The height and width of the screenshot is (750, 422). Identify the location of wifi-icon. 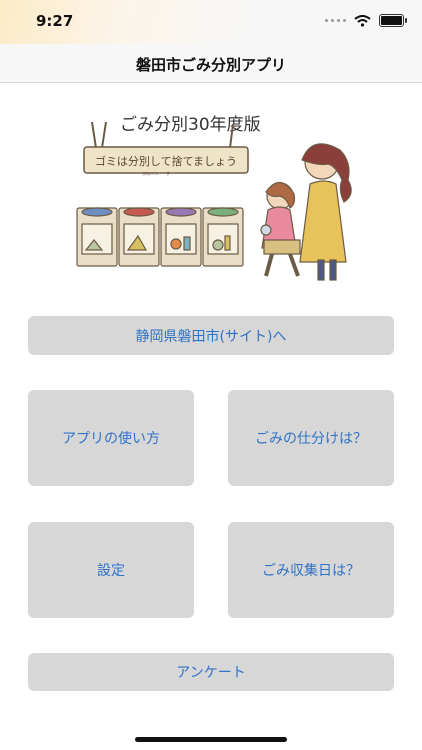
(362, 20).